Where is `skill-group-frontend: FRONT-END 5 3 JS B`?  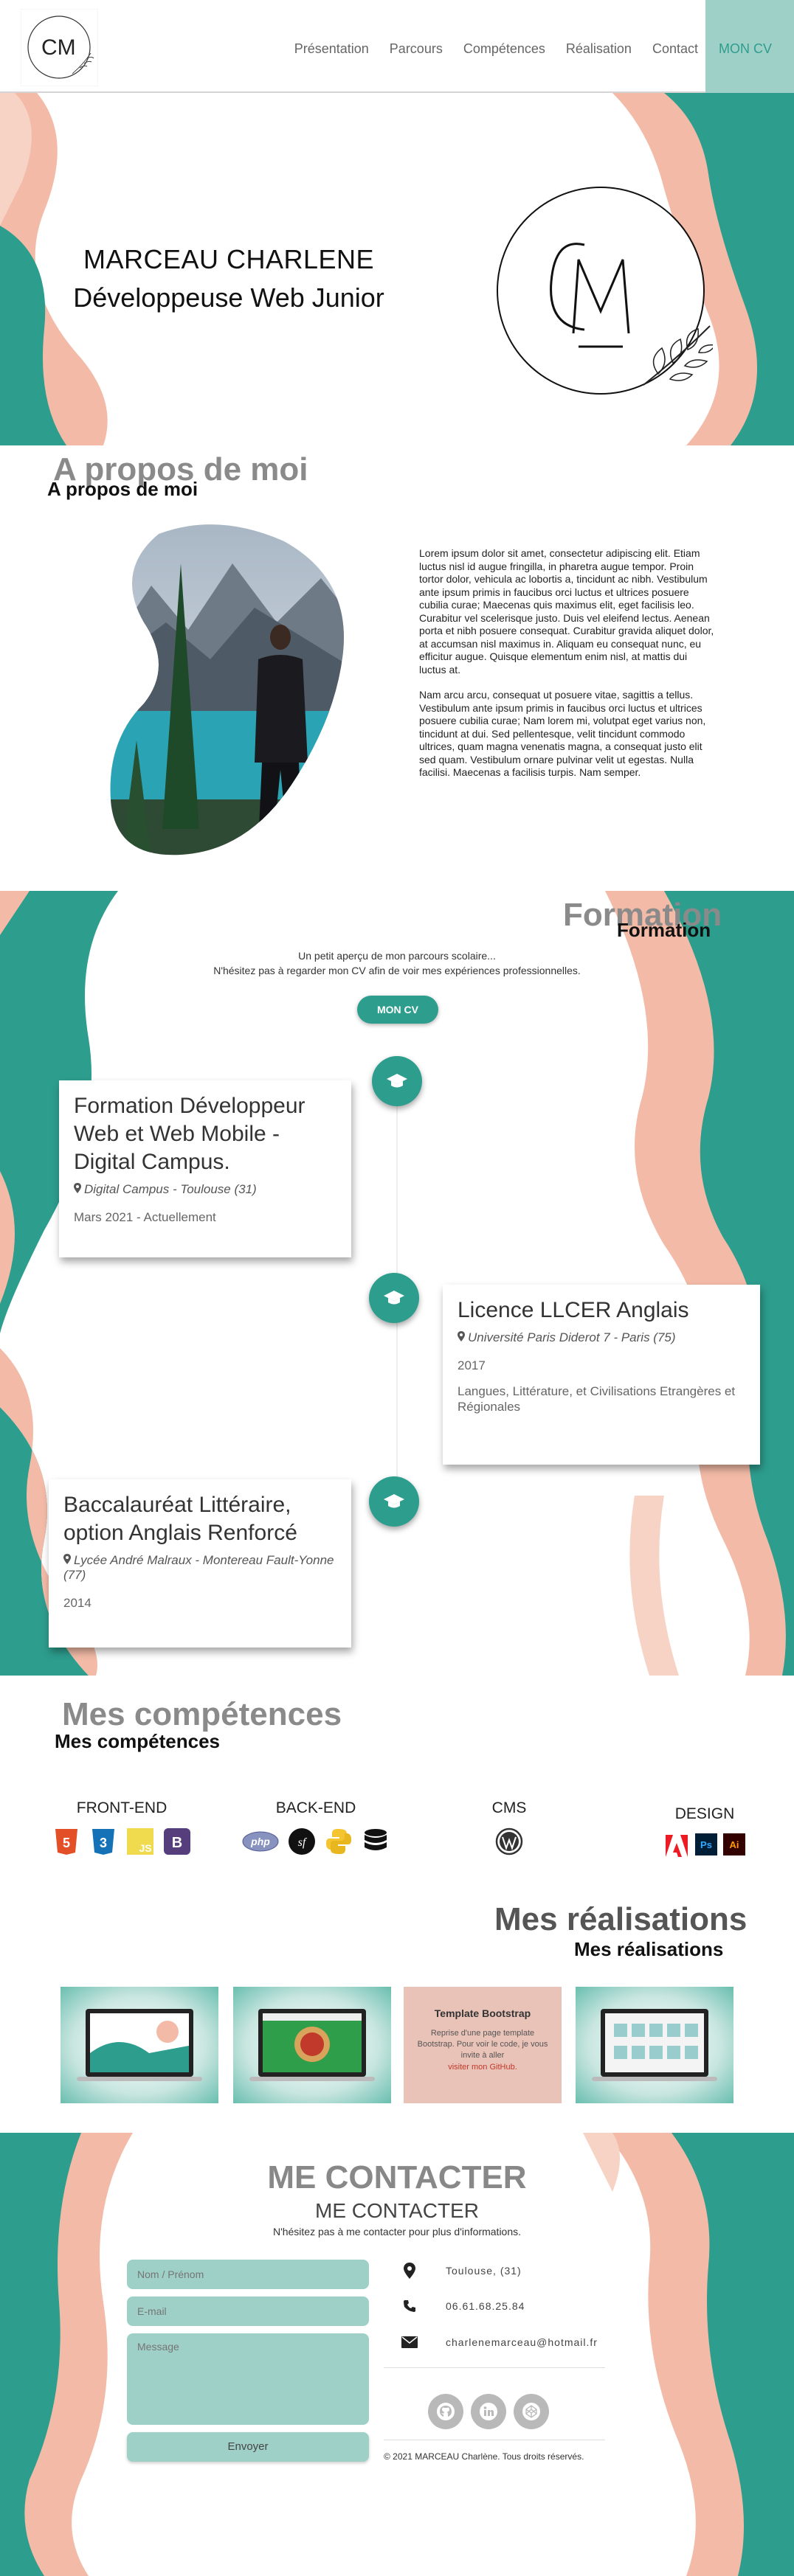 skill-group-frontend: FRONT-END 5 3 JS B is located at coordinates (121, 1827).